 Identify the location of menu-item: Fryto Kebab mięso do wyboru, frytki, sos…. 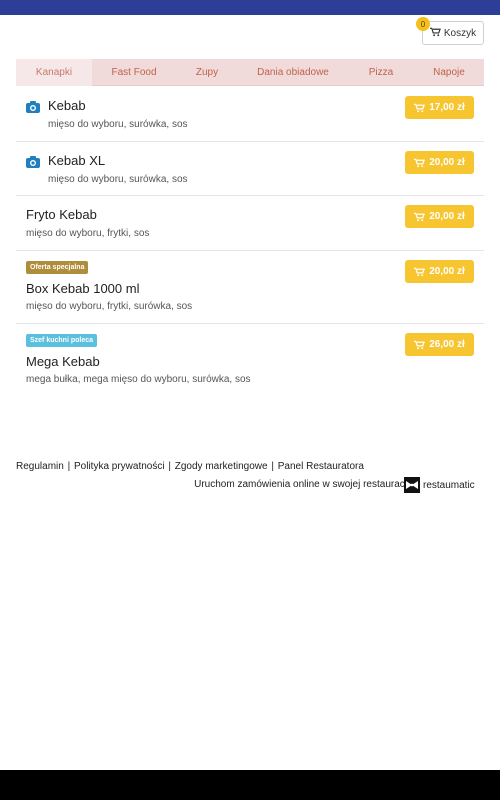
(250, 223).